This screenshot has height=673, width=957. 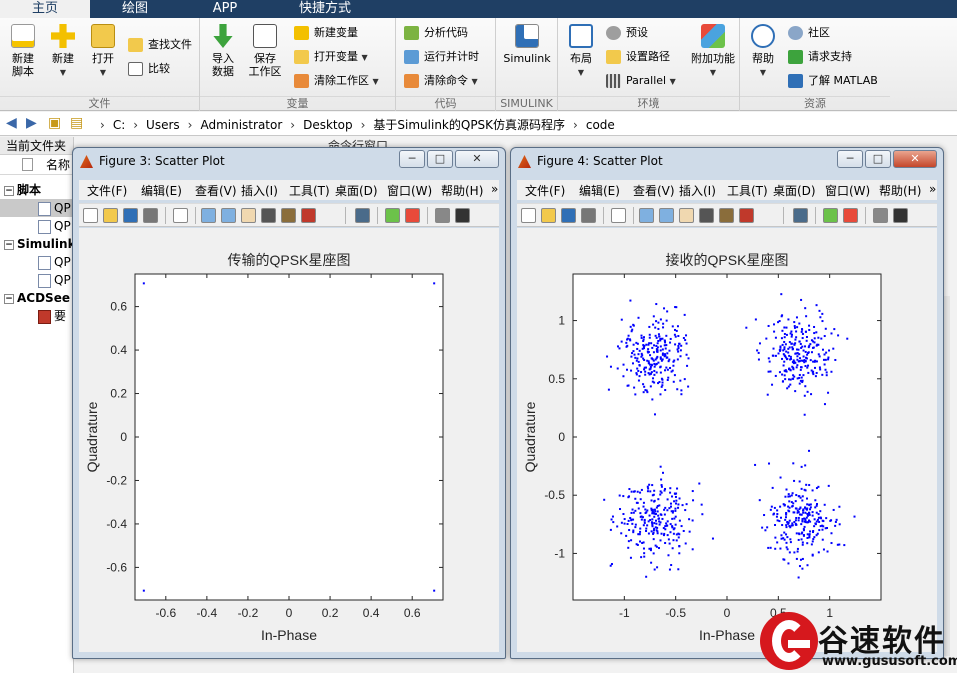 What do you see at coordinates (149, 69) in the screenshot?
I see `compare-button: 比较` at bounding box center [149, 69].